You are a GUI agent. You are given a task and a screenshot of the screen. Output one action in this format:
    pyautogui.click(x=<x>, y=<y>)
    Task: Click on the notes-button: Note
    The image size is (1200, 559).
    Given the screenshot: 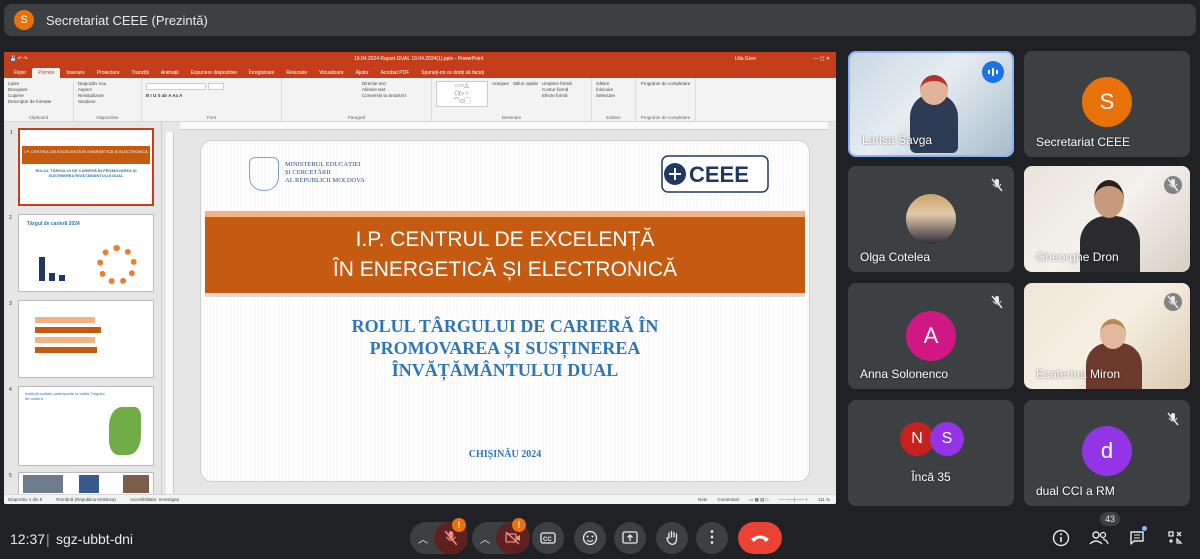 What is the action you would take?
    pyautogui.click(x=703, y=500)
    